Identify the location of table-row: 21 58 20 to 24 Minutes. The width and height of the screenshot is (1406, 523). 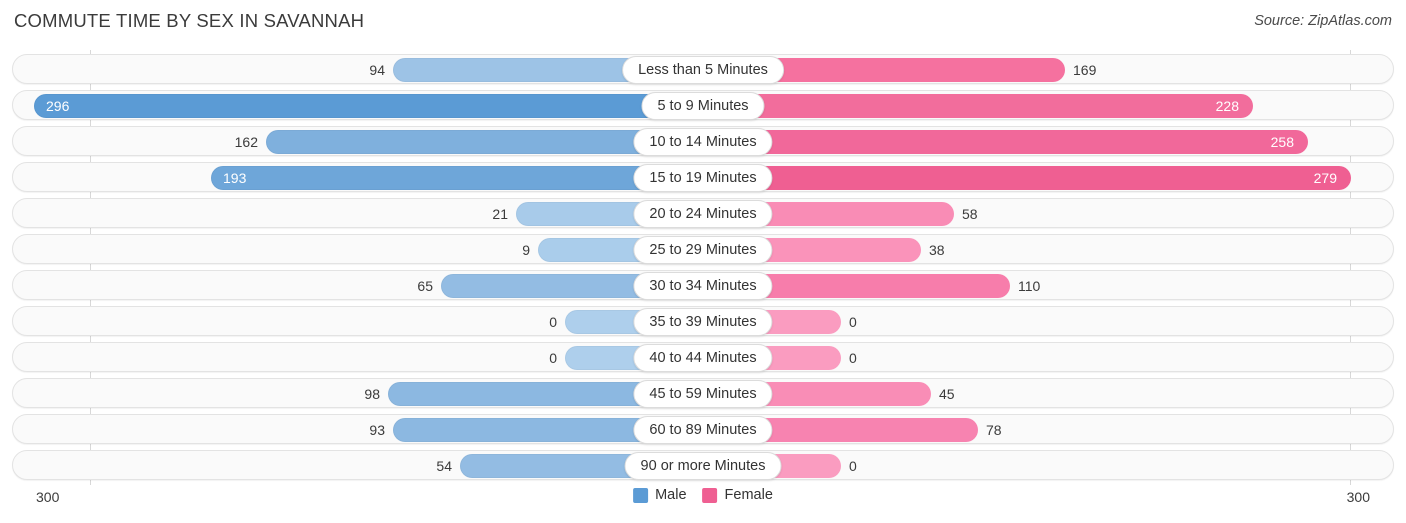
(703, 213).